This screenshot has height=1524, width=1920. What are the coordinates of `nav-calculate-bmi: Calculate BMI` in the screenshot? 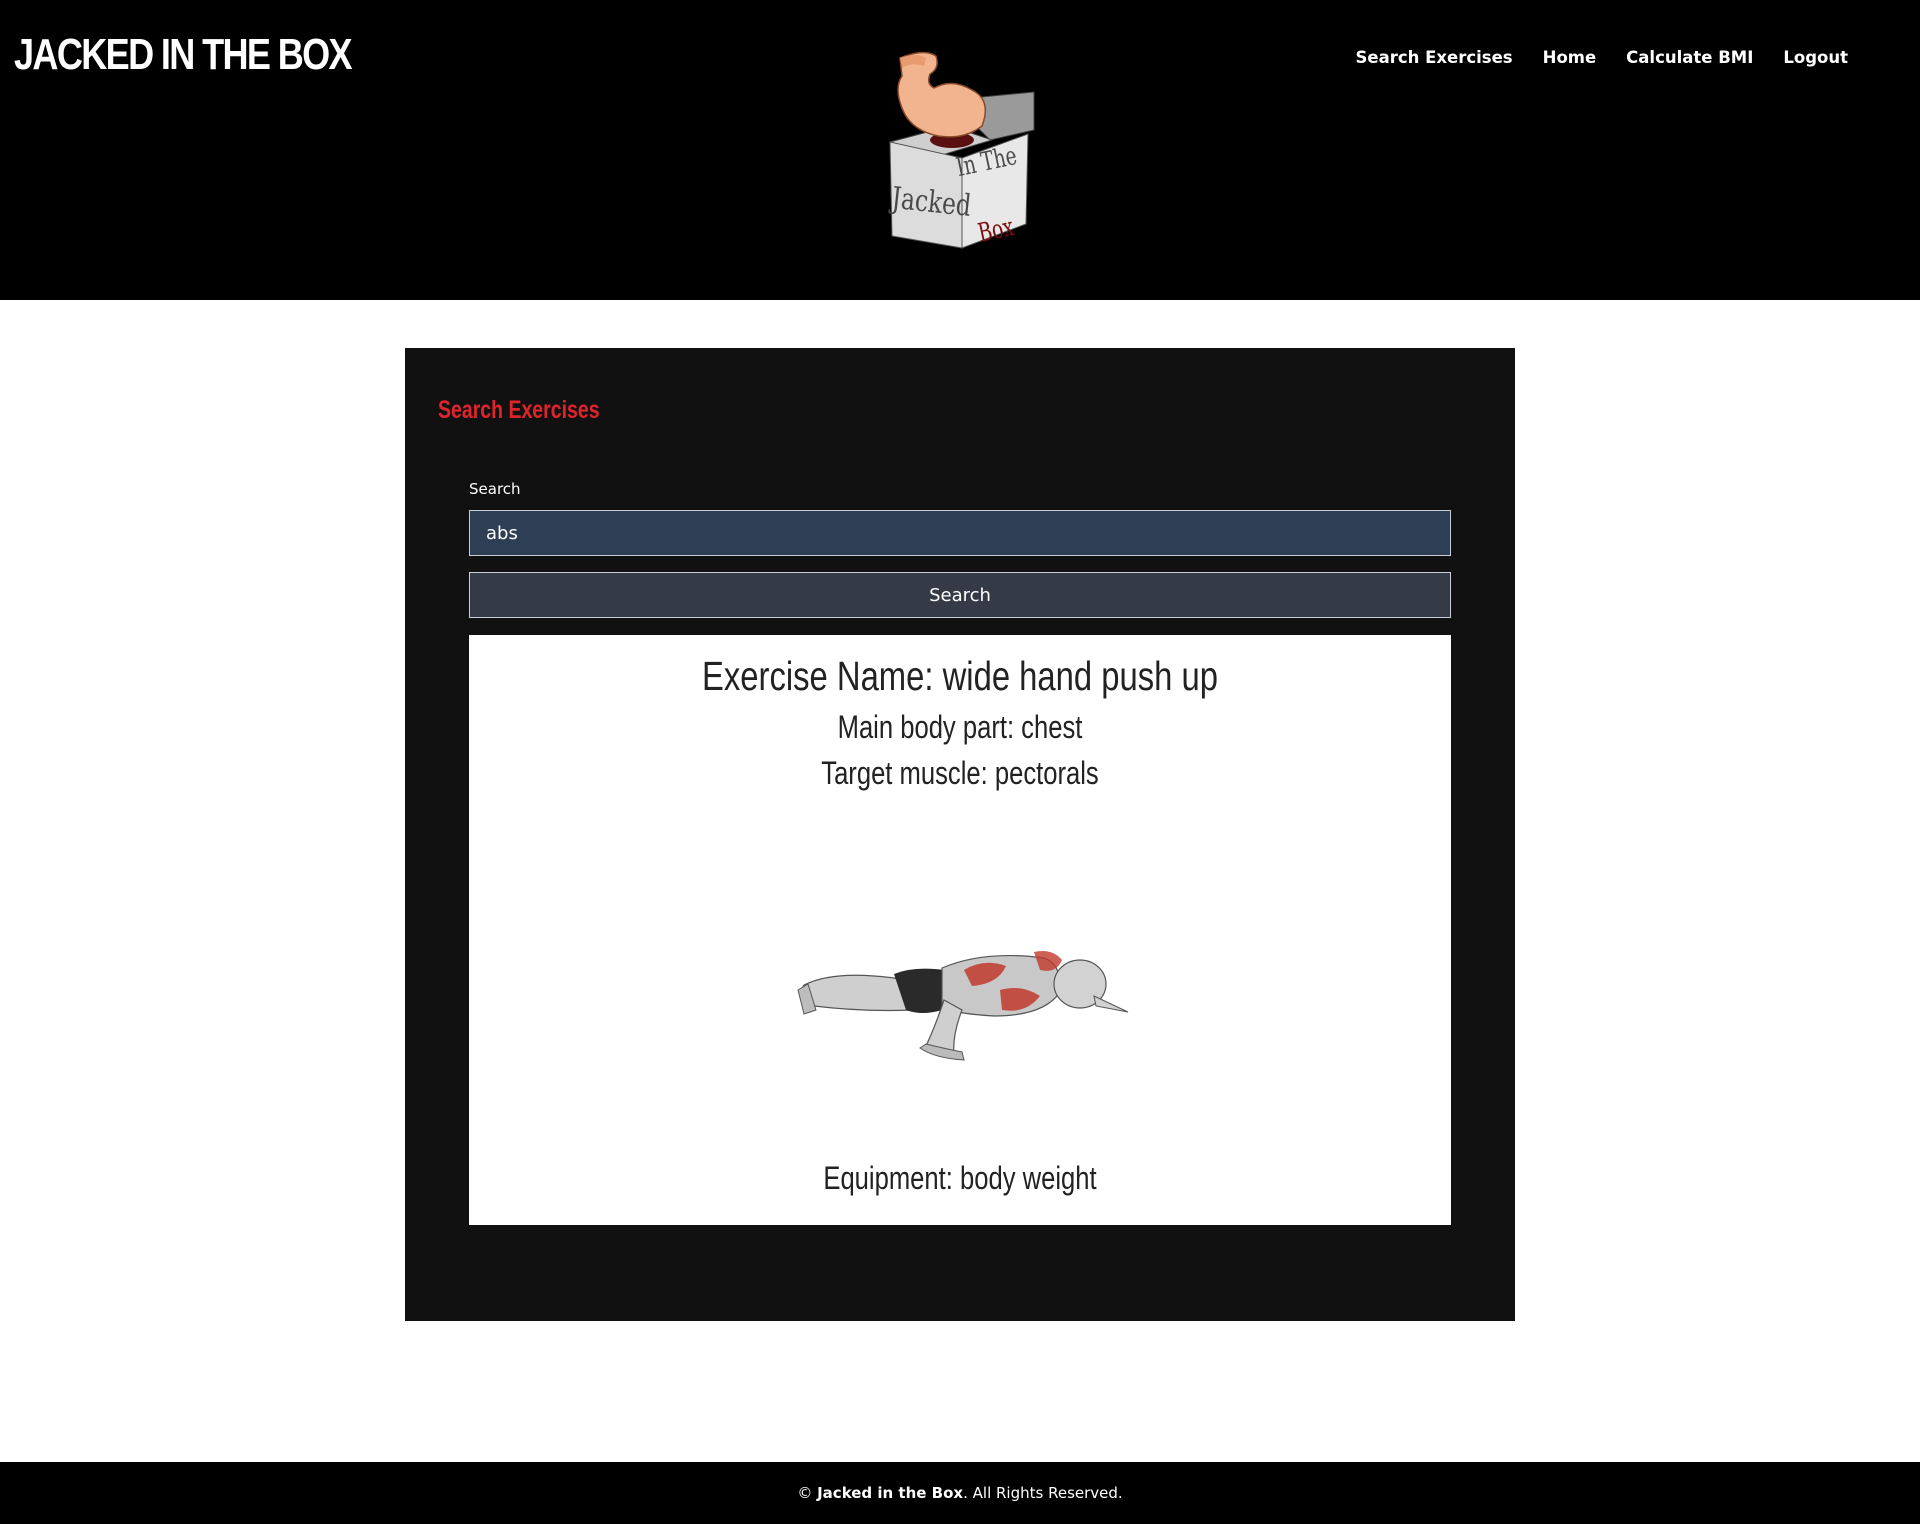 It's located at (1689, 57).